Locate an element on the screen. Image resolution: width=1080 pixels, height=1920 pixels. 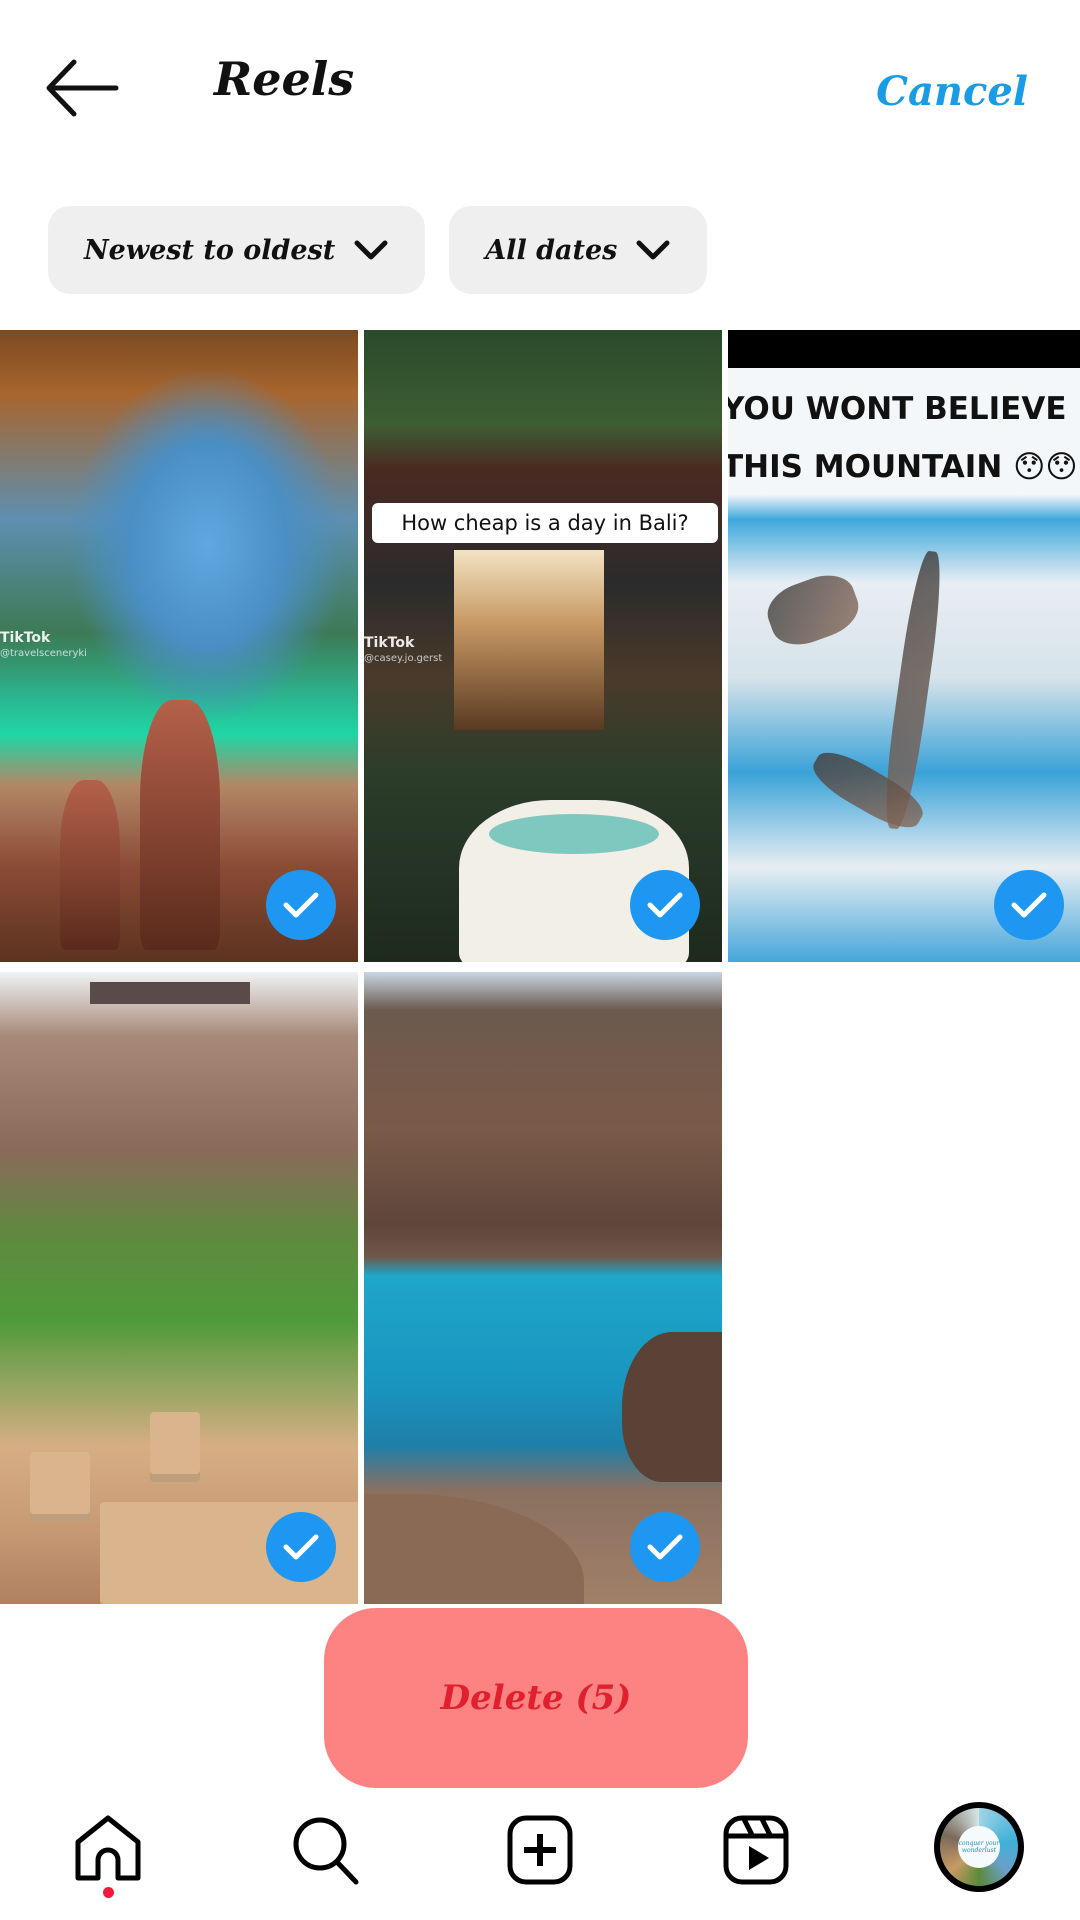
nav-profile-avatar: conquer your wonderlust is located at coordinates (979, 1847).